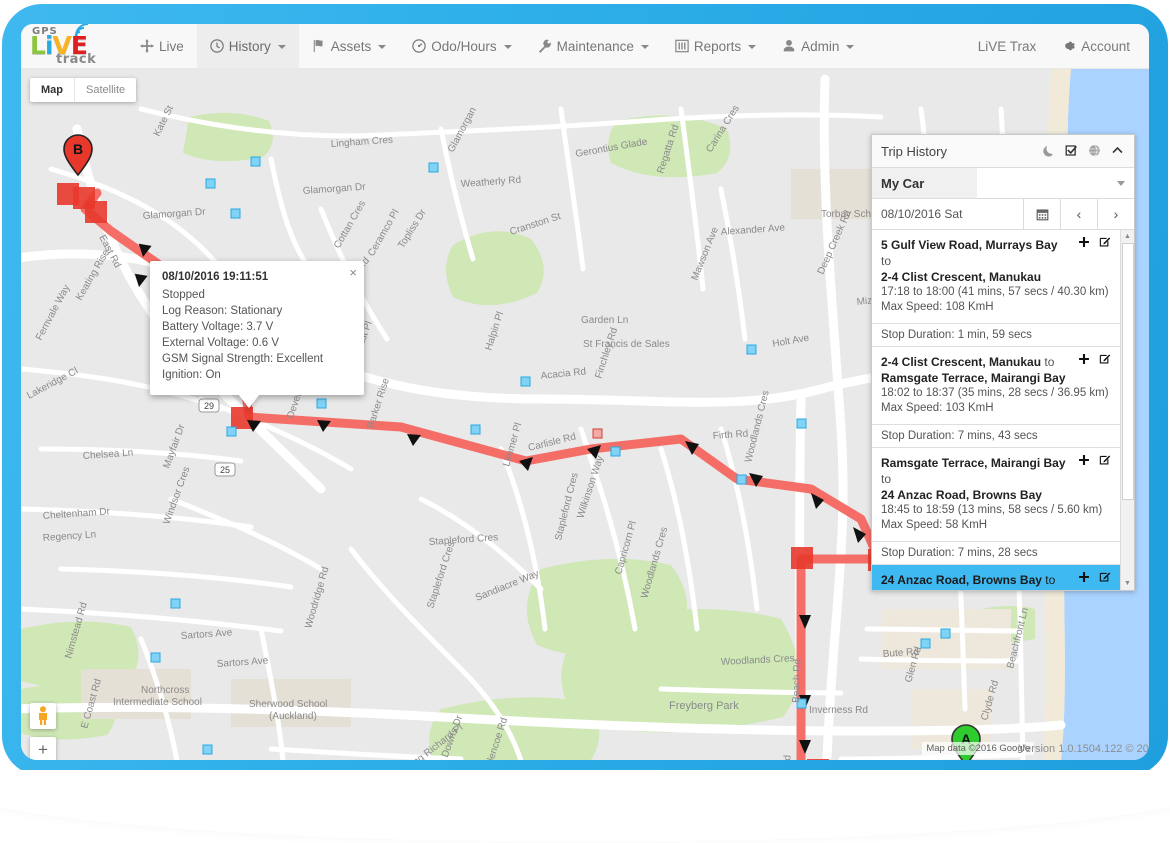 The image size is (1170, 843). I want to click on chevron-up-icon, so click(1118, 151).